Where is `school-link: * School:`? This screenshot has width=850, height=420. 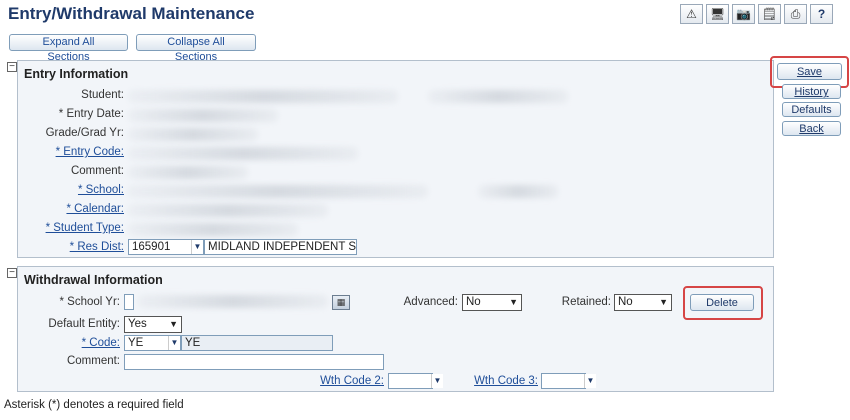 school-link: * School: is located at coordinates (101, 190).